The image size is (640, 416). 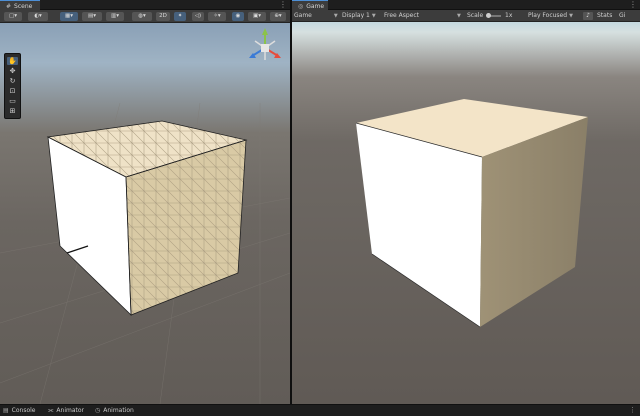 What do you see at coordinates (38, 16) in the screenshot?
I see `pivot-dropdown: ◐▾` at bounding box center [38, 16].